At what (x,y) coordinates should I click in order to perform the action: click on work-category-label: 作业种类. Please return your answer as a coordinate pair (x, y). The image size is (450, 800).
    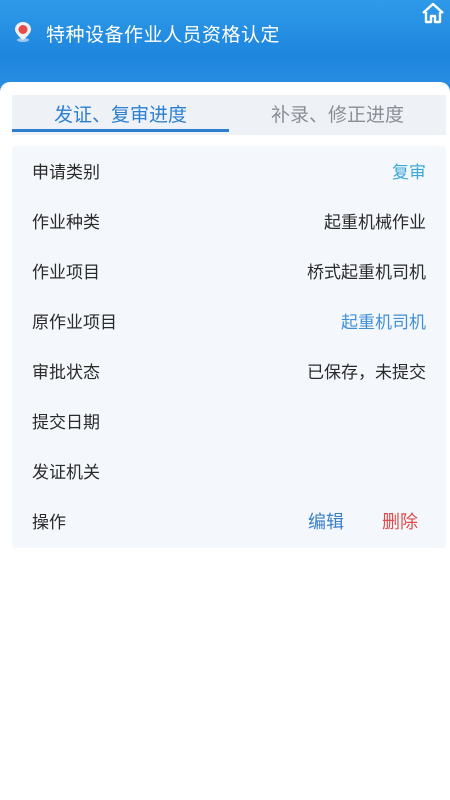
    Looking at the image, I should click on (66, 223).